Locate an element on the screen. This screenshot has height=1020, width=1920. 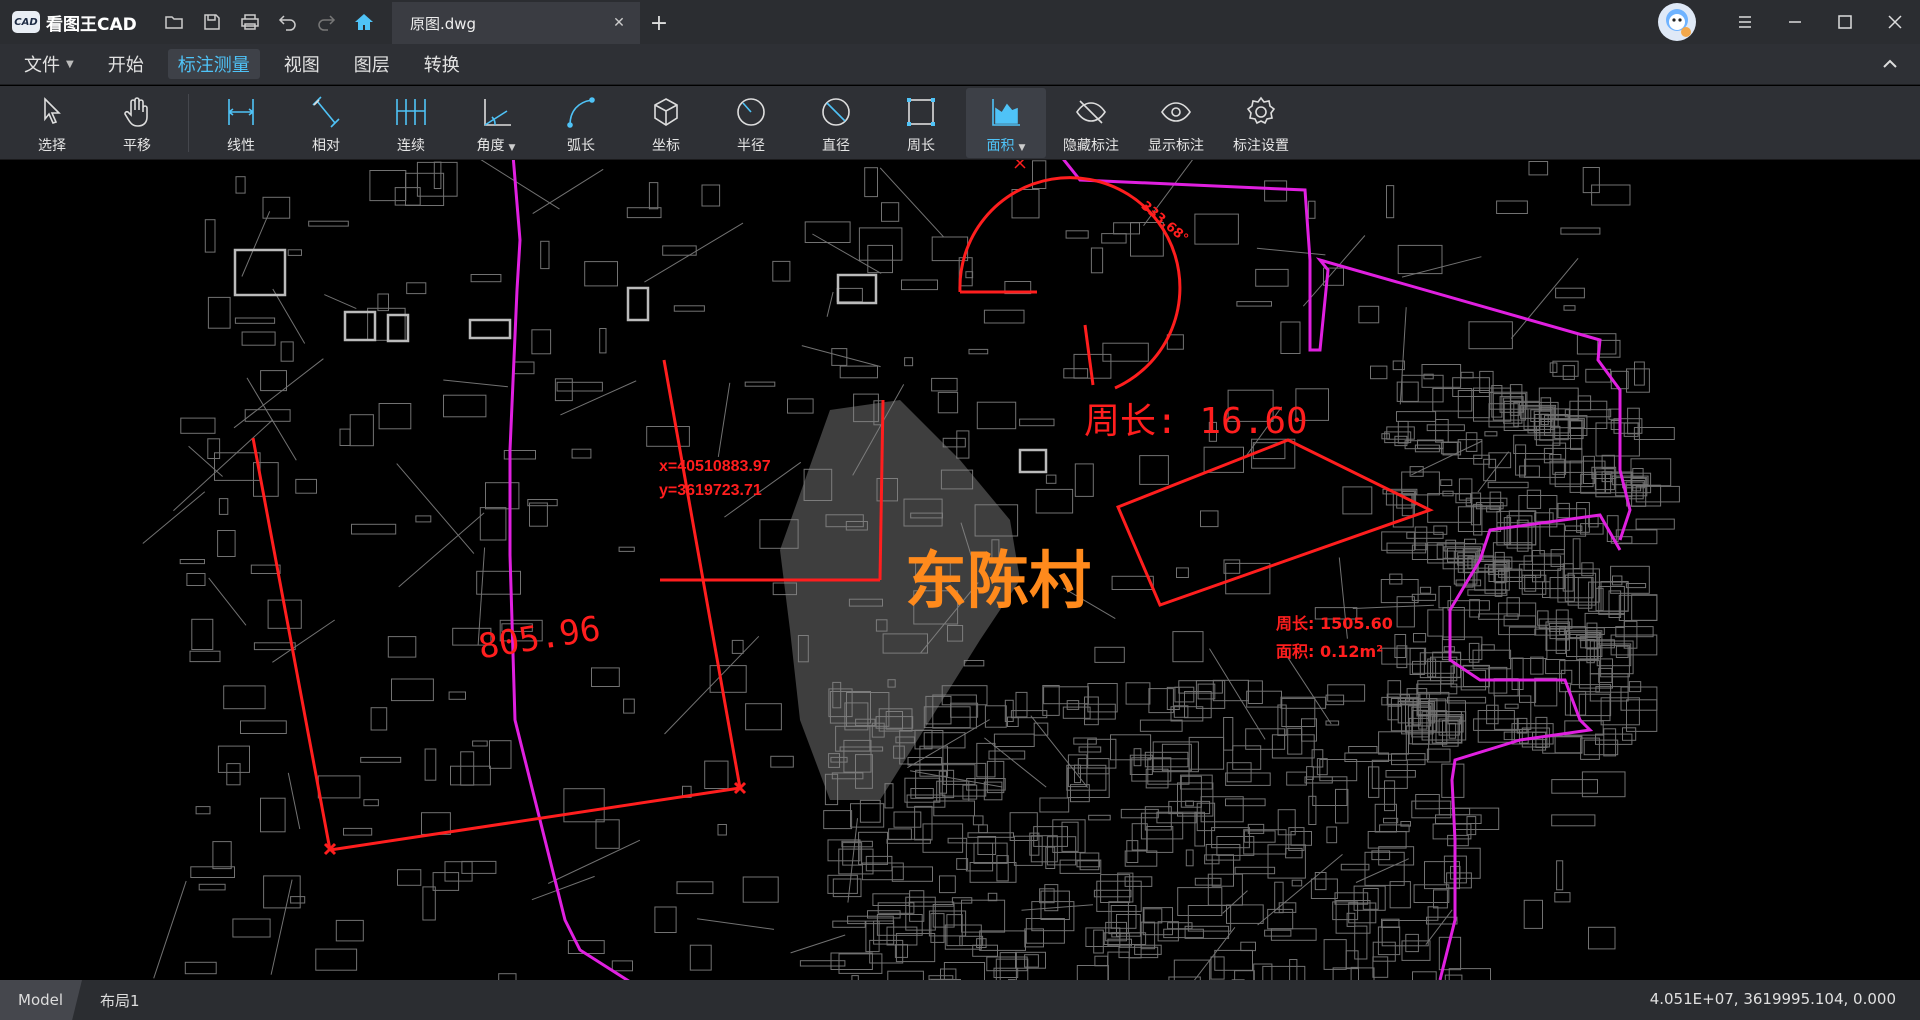
eye-icon is located at coordinates (1176, 112).